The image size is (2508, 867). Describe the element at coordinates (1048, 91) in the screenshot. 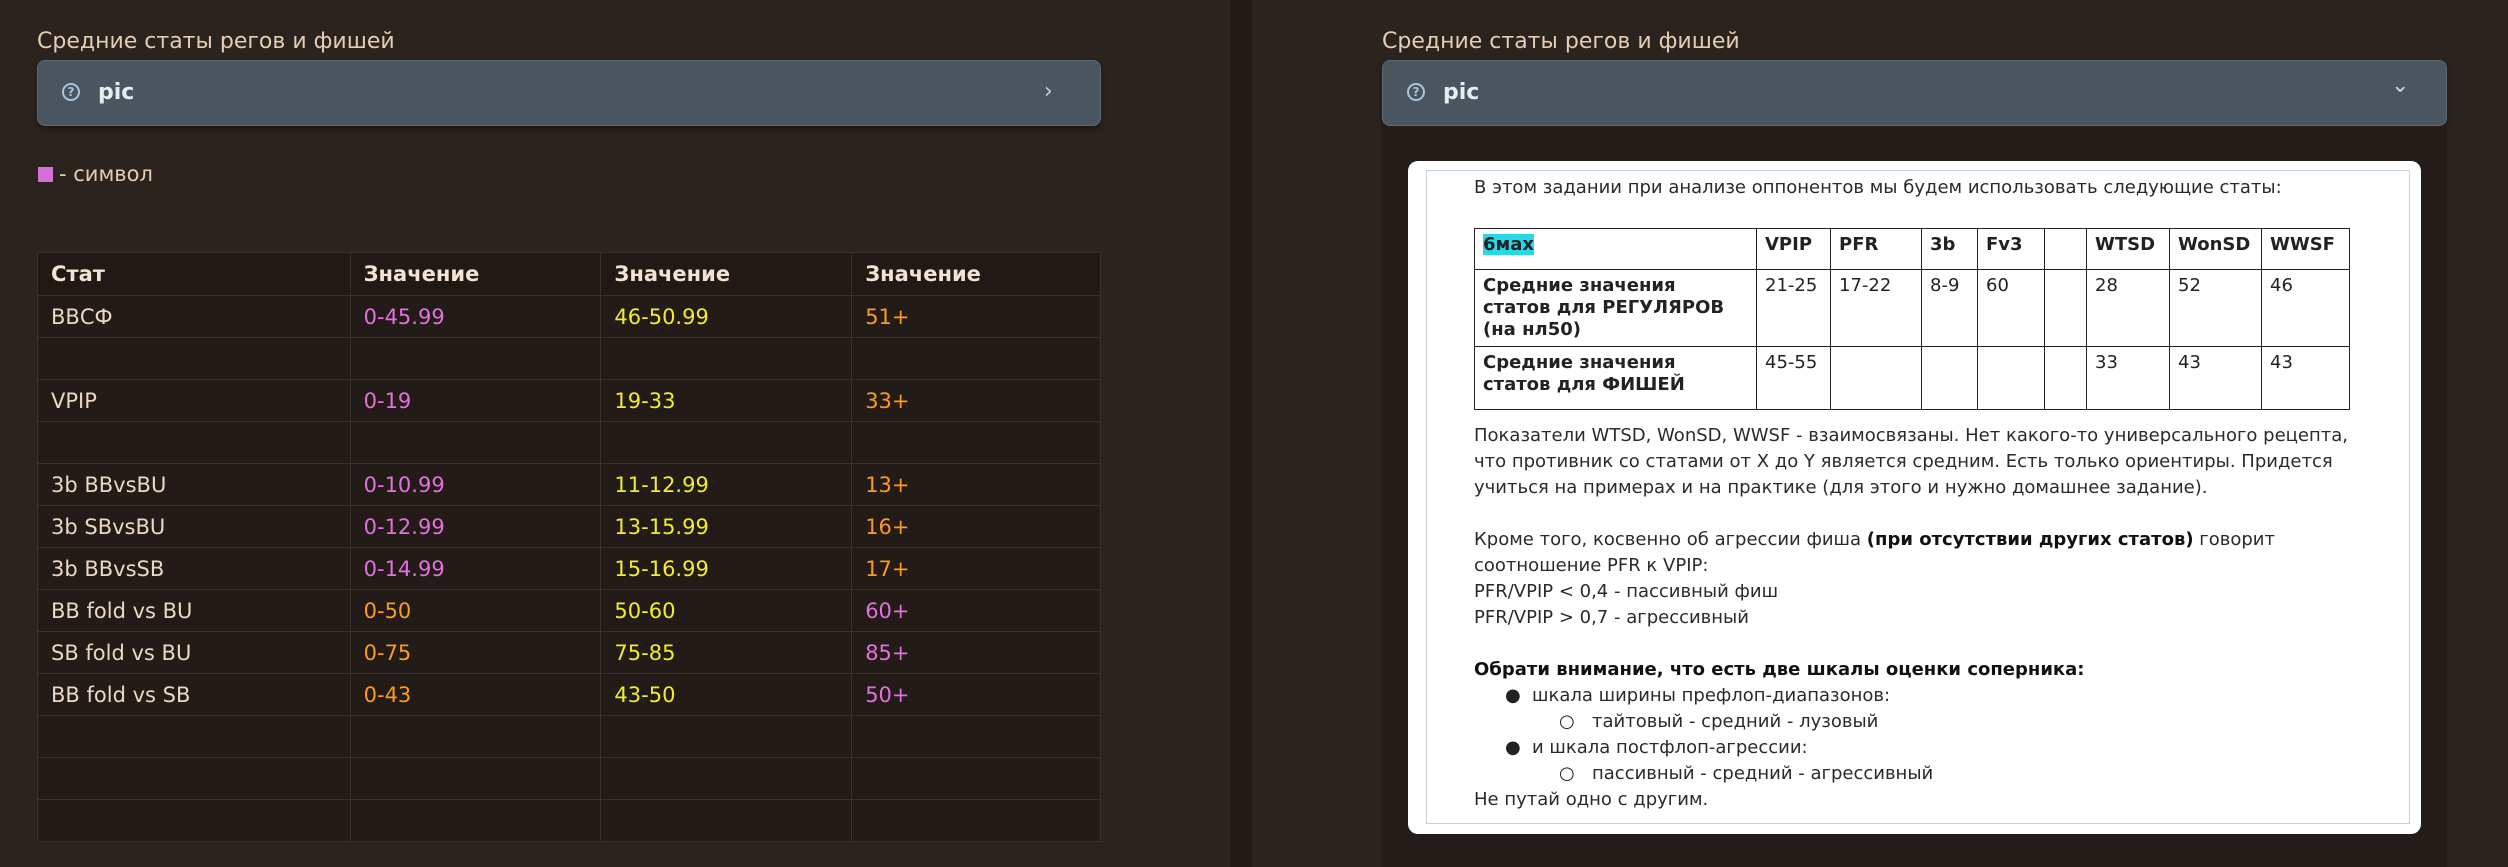

I see `chevron-right-icon: ›` at that location.